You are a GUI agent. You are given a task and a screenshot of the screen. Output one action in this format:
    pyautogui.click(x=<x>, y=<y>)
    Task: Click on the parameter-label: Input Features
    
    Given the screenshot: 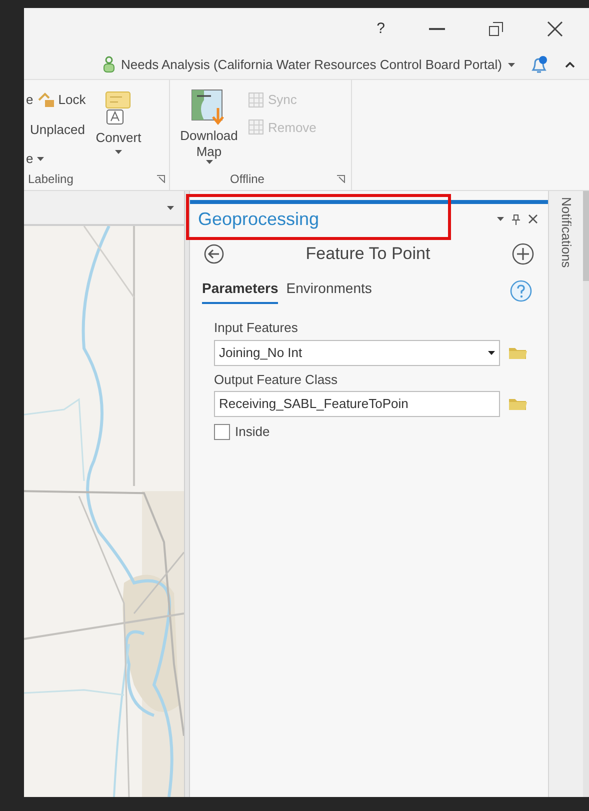 What is the action you would take?
    pyautogui.click(x=256, y=328)
    